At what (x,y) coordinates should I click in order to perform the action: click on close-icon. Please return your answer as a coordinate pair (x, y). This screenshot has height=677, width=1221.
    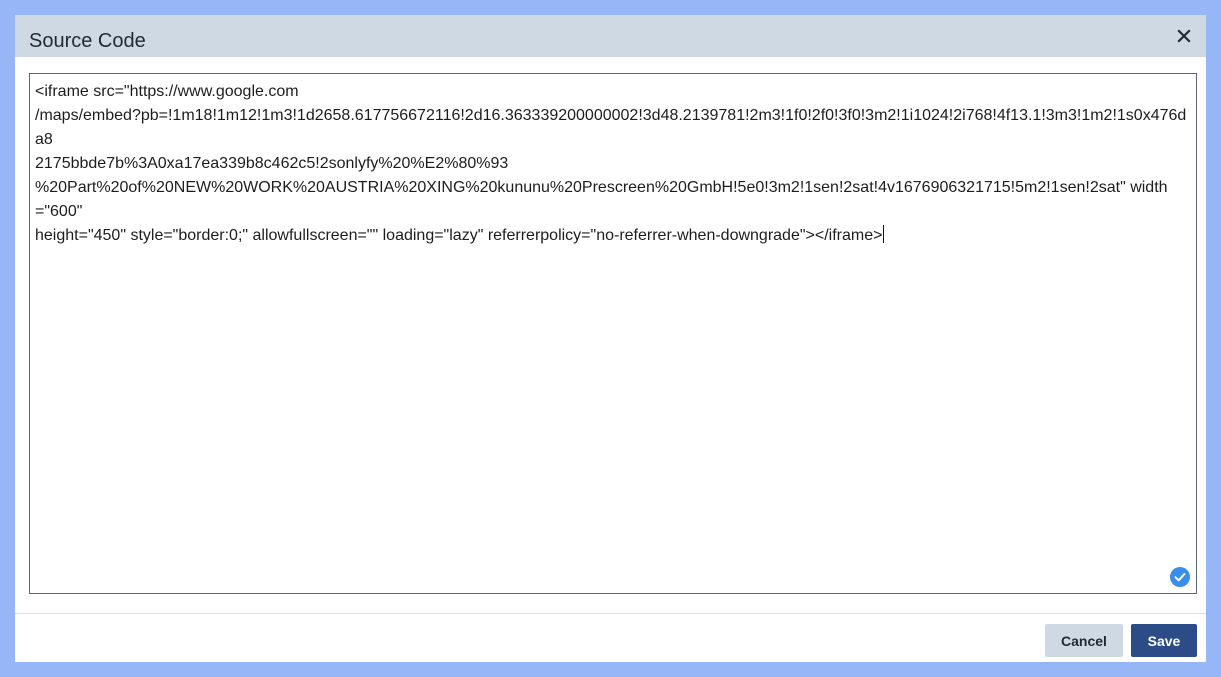
    Looking at the image, I should click on (1184, 36).